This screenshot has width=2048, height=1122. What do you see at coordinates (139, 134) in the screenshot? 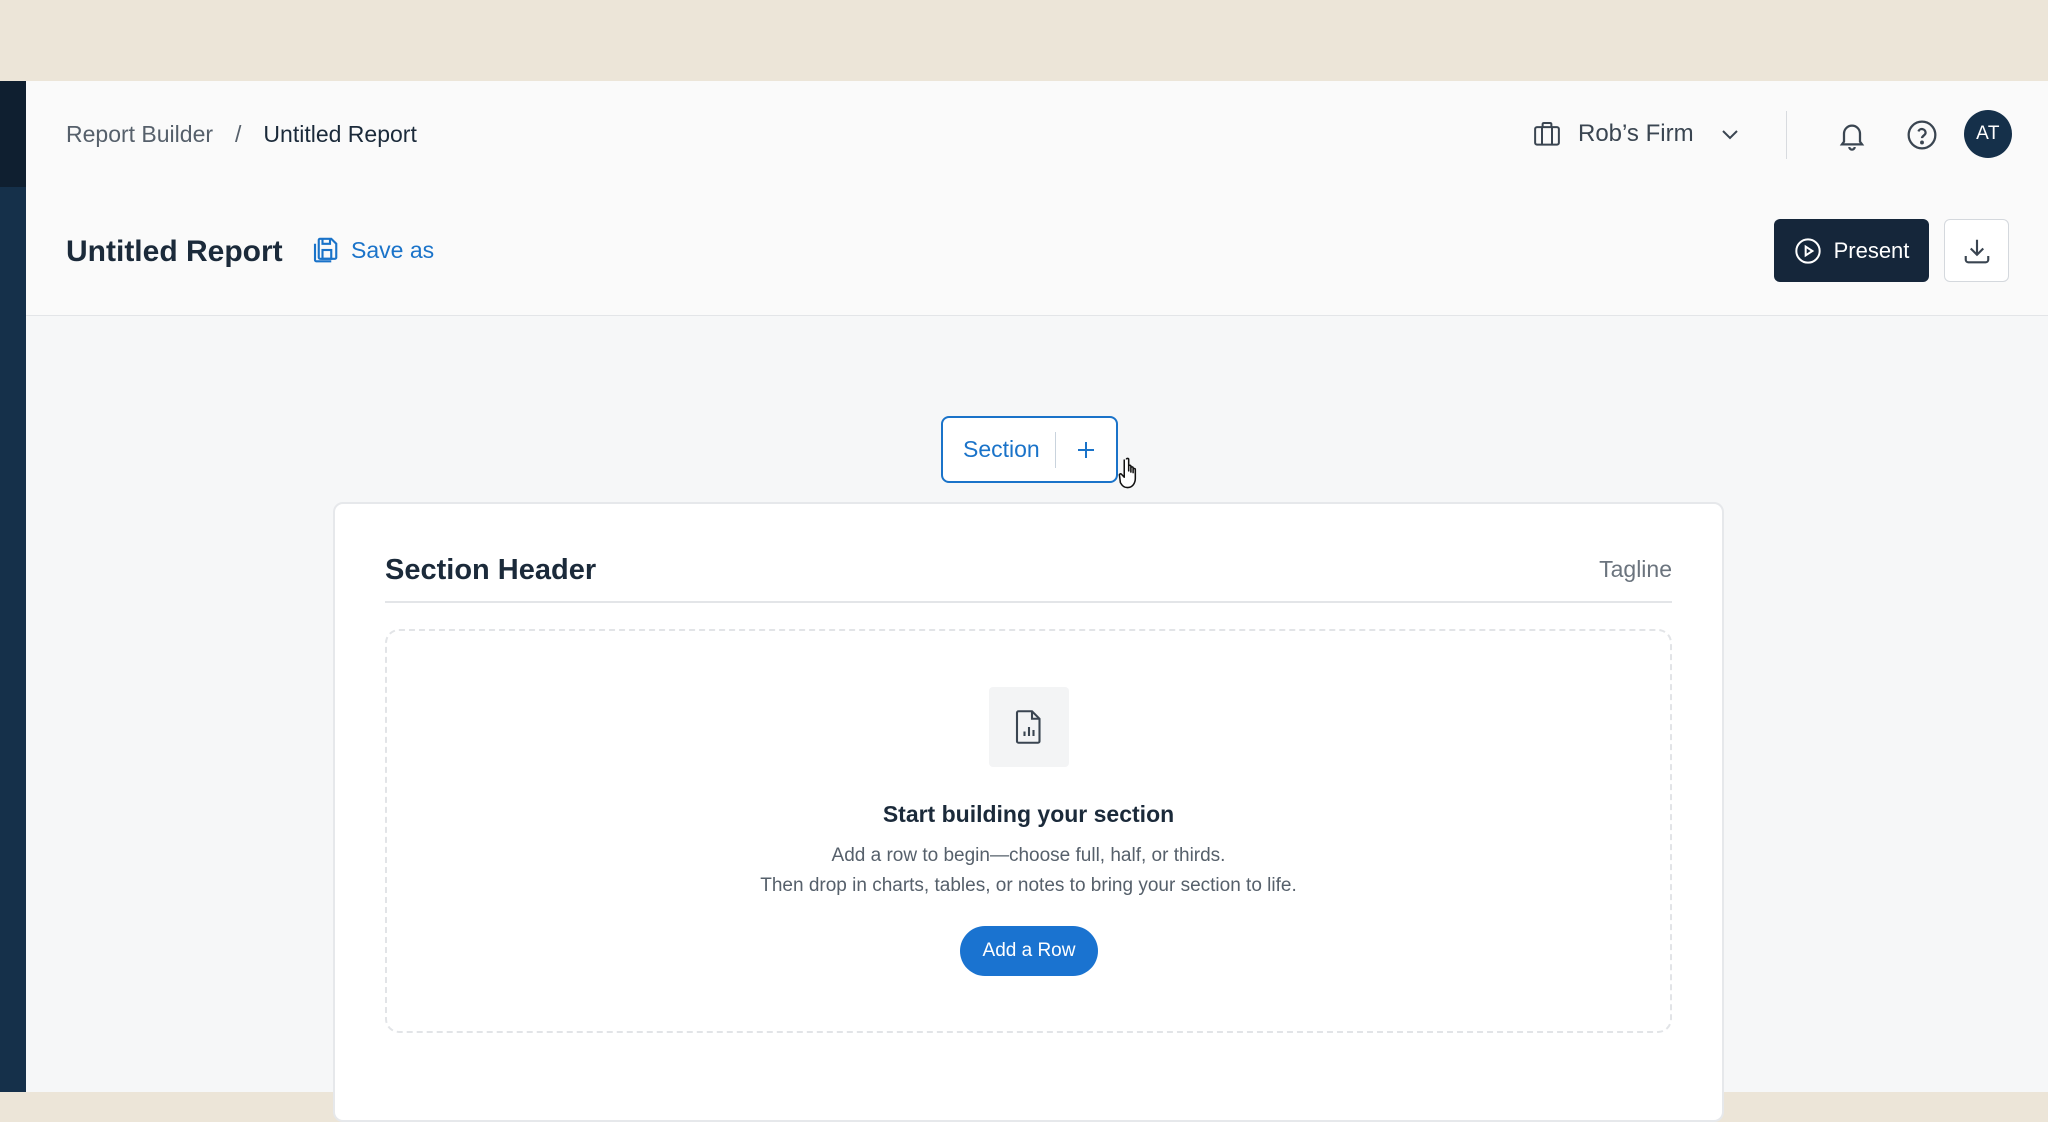
I see `breadcrumb-report-builder-link: Report Builder` at bounding box center [139, 134].